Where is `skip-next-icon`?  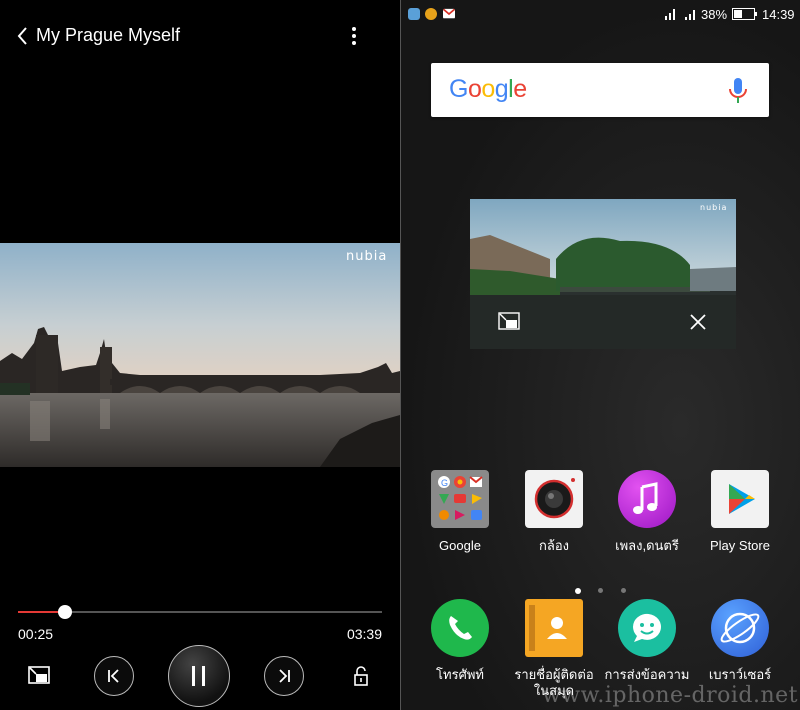
skip-next-icon is located at coordinates (284, 676).